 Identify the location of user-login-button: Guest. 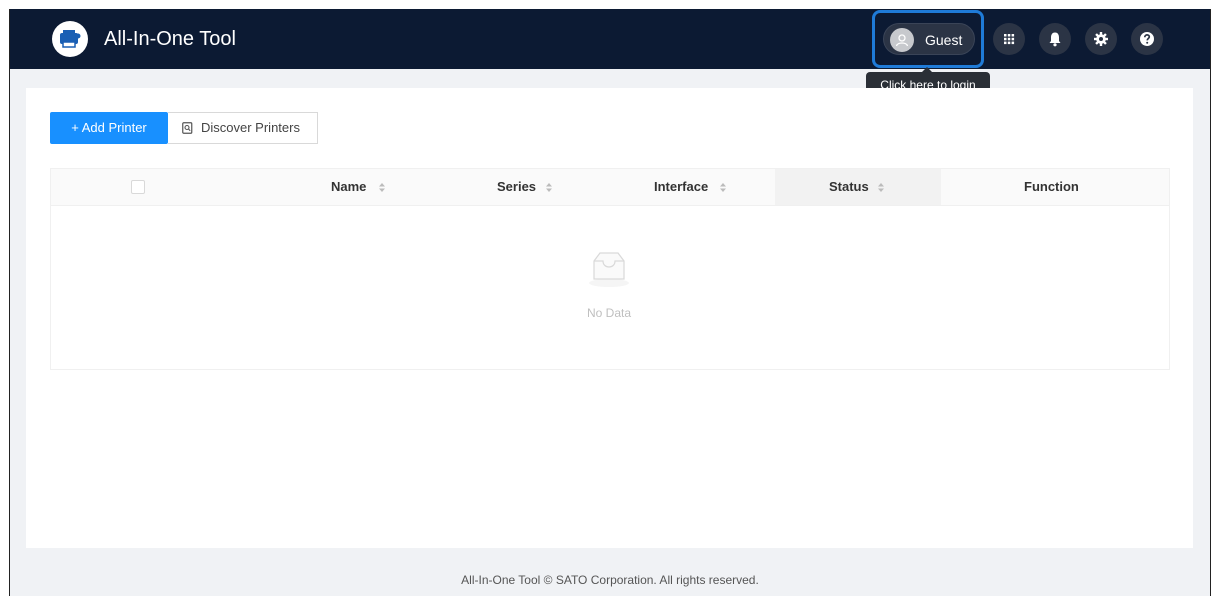
(929, 39).